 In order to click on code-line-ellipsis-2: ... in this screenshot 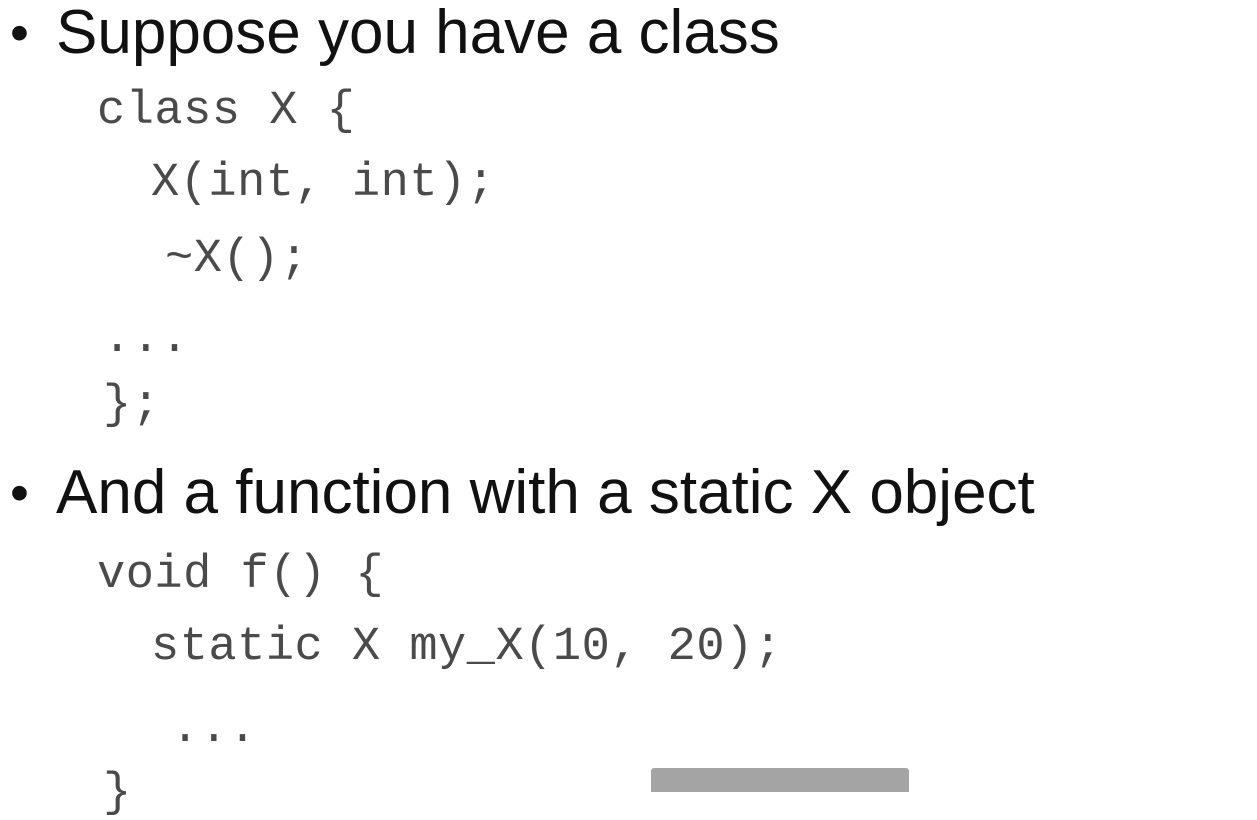, I will do `click(214, 729)`.